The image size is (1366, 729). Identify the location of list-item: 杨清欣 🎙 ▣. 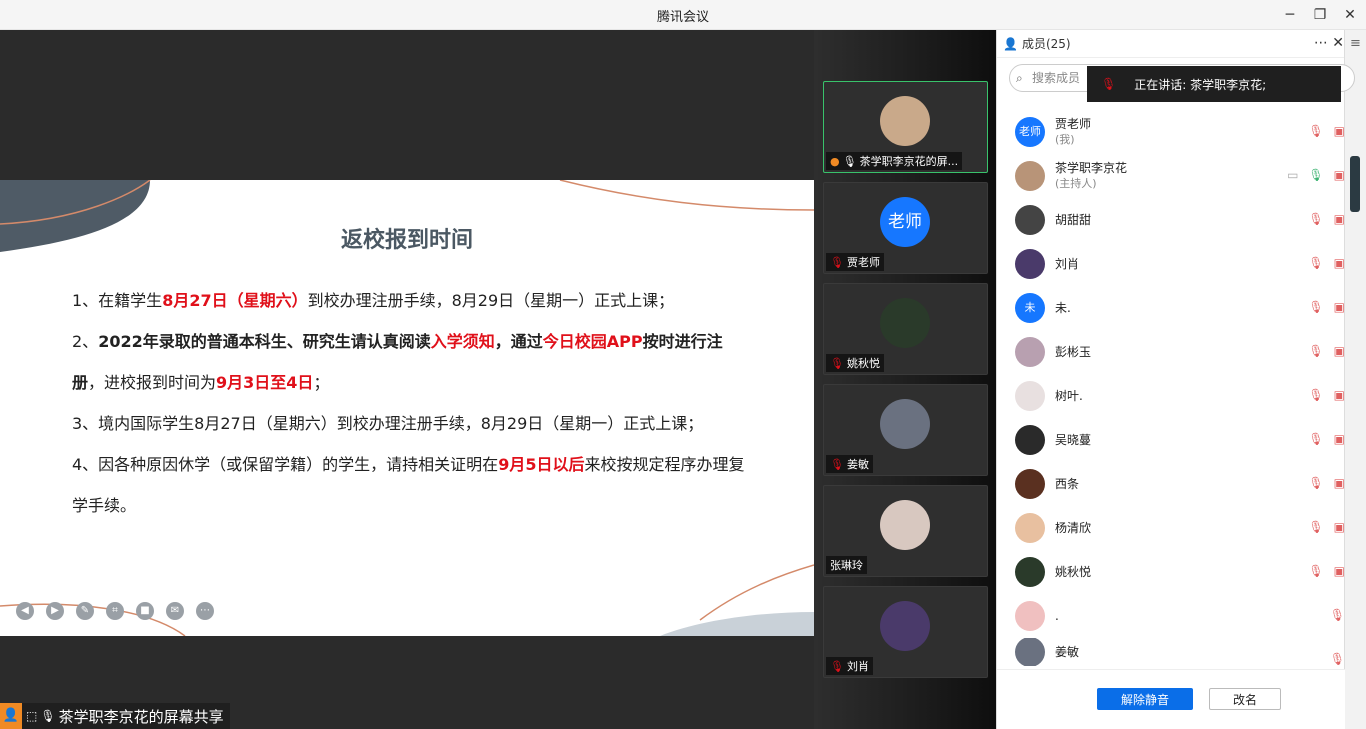
(1171, 528).